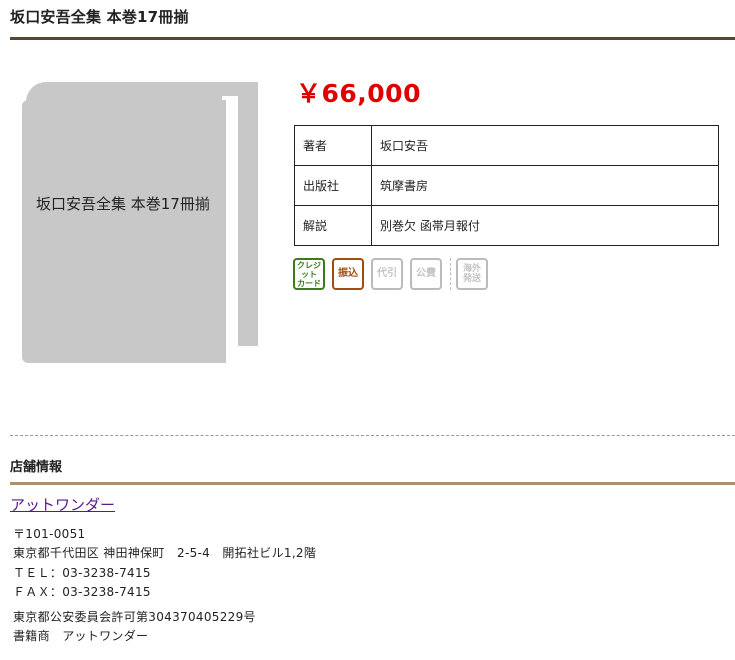  What do you see at coordinates (426, 274) in the screenshot?
I see `public-expense-icon: 公費` at bounding box center [426, 274].